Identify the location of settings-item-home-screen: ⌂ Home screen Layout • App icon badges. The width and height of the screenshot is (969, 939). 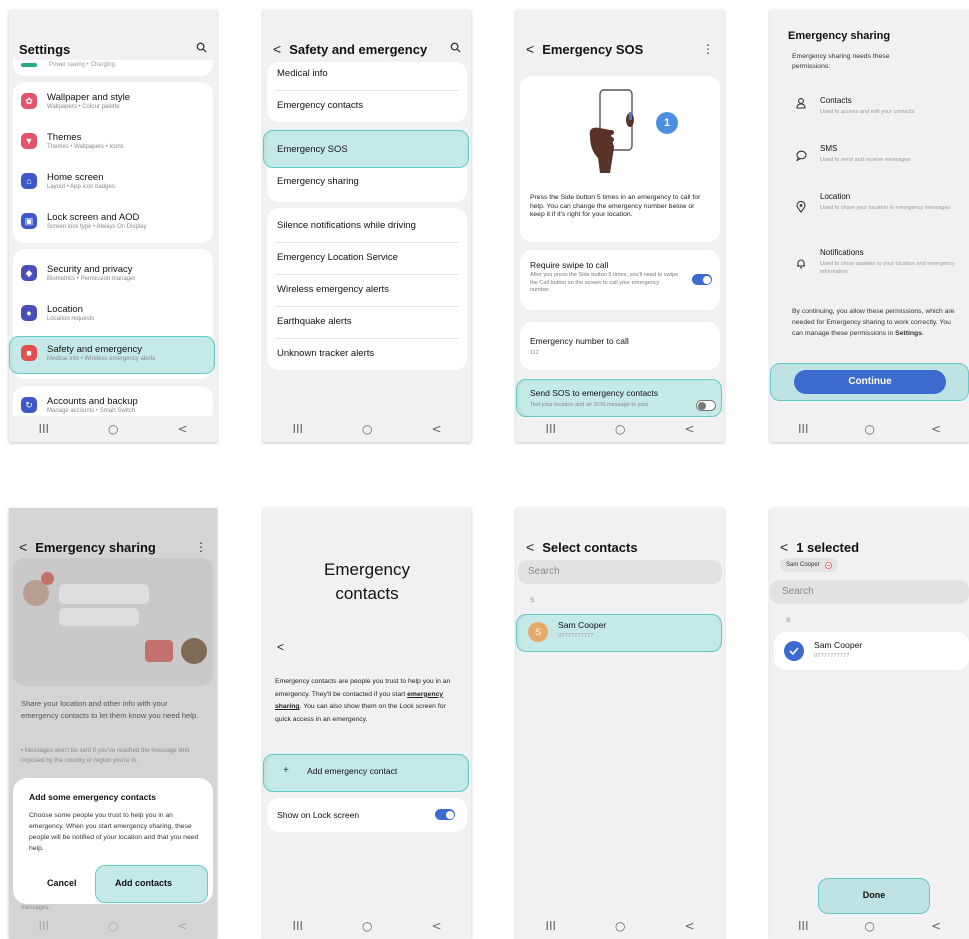
(114, 181).